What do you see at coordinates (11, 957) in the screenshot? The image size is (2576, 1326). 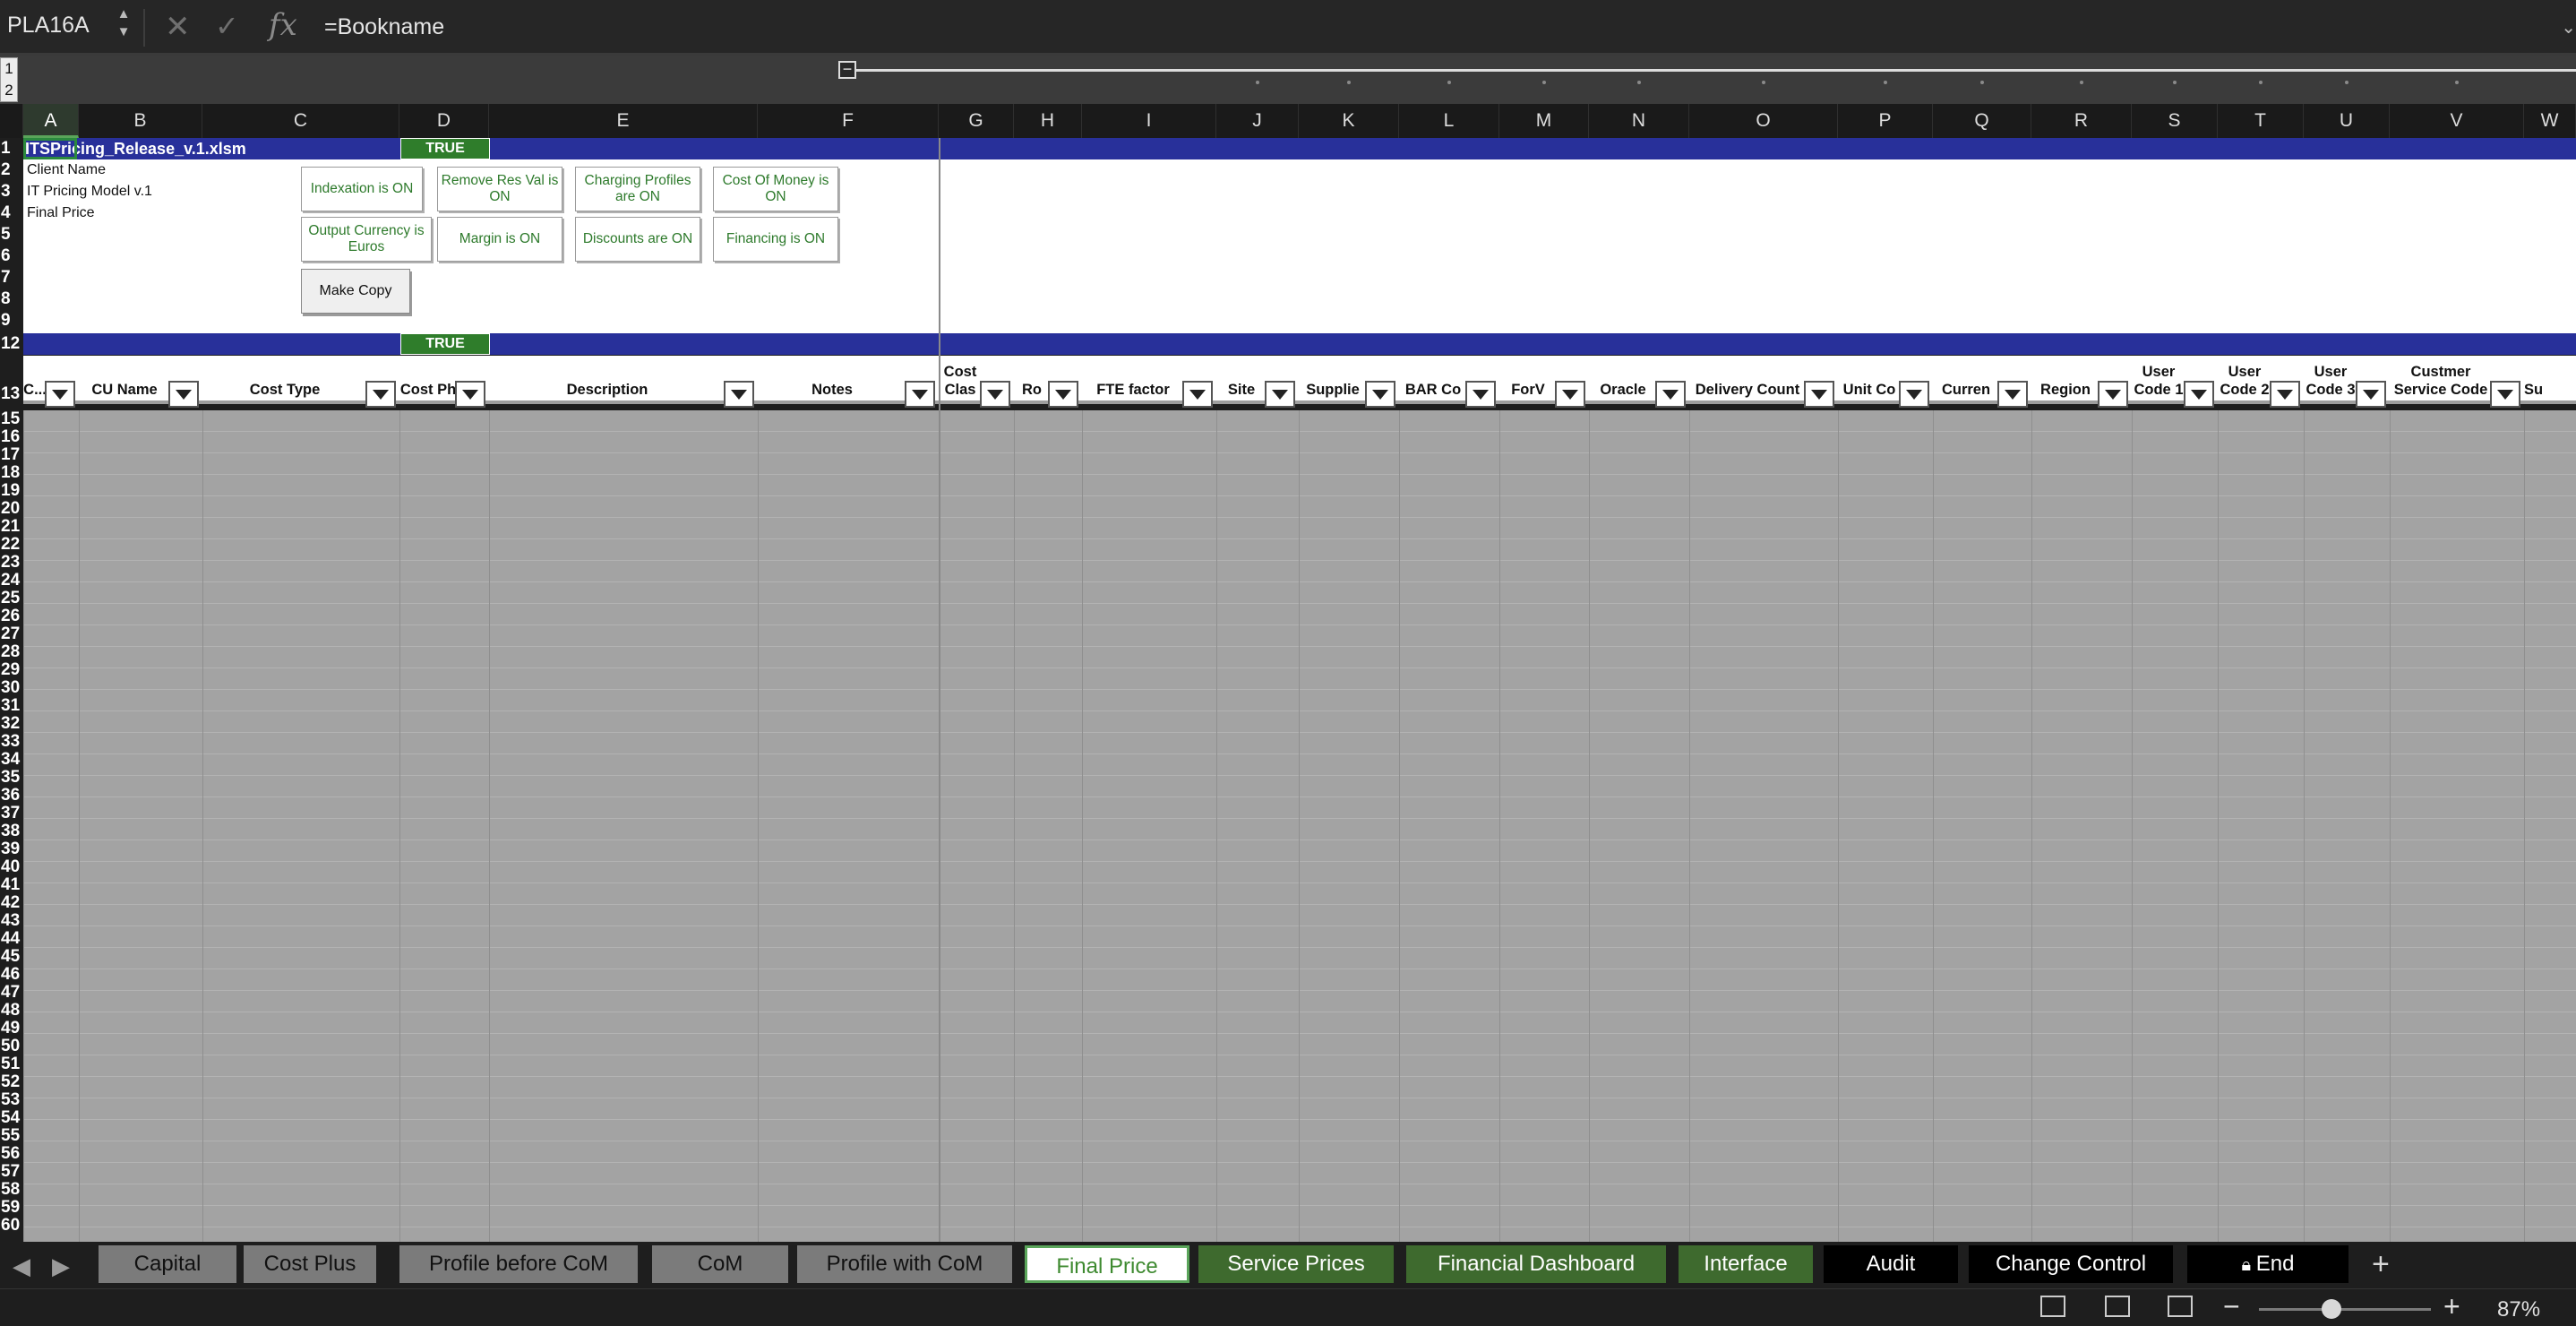 I see `row-header: 45` at bounding box center [11, 957].